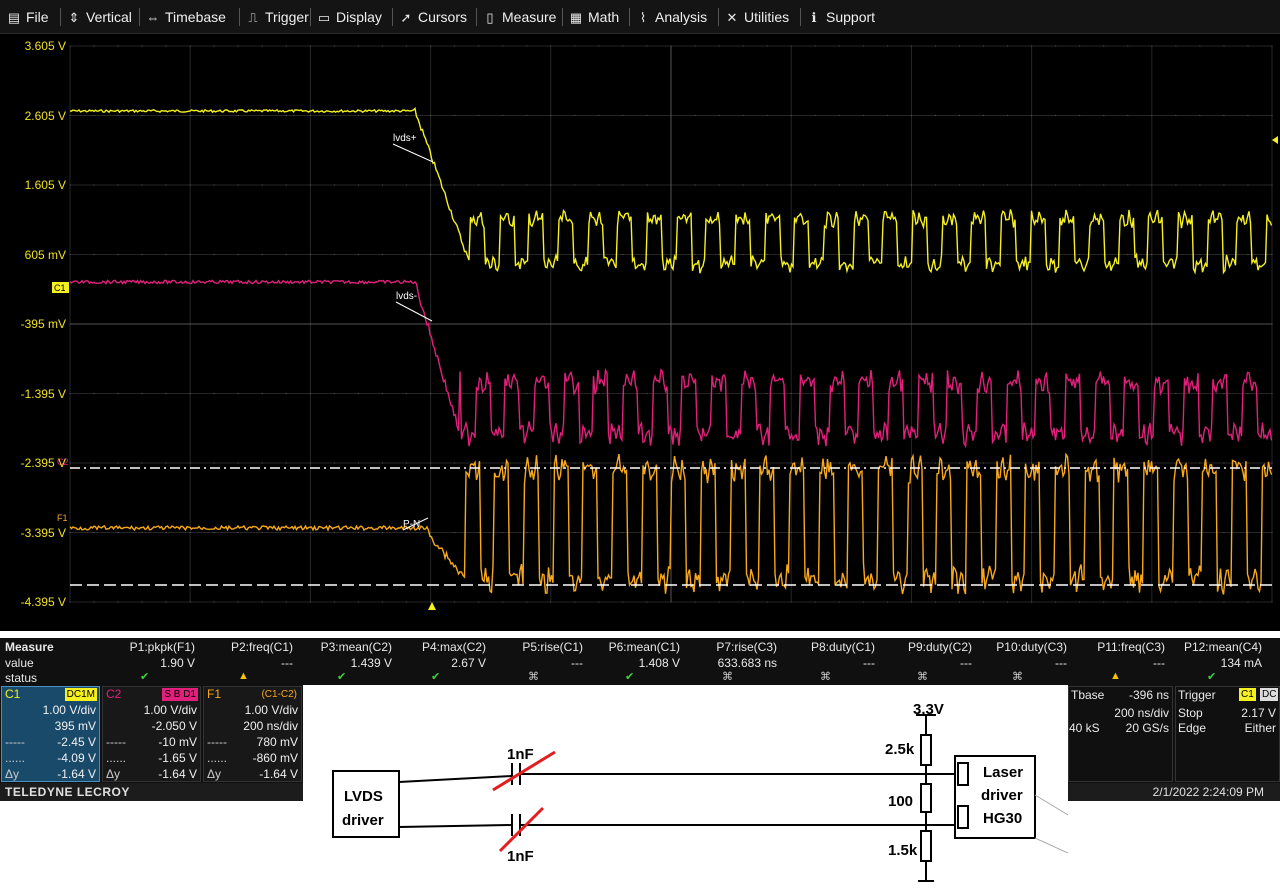 This screenshot has height=891, width=1280. What do you see at coordinates (1208, 792) in the screenshot?
I see `datetime: 2/1/2022 2:24:09 PM` at bounding box center [1208, 792].